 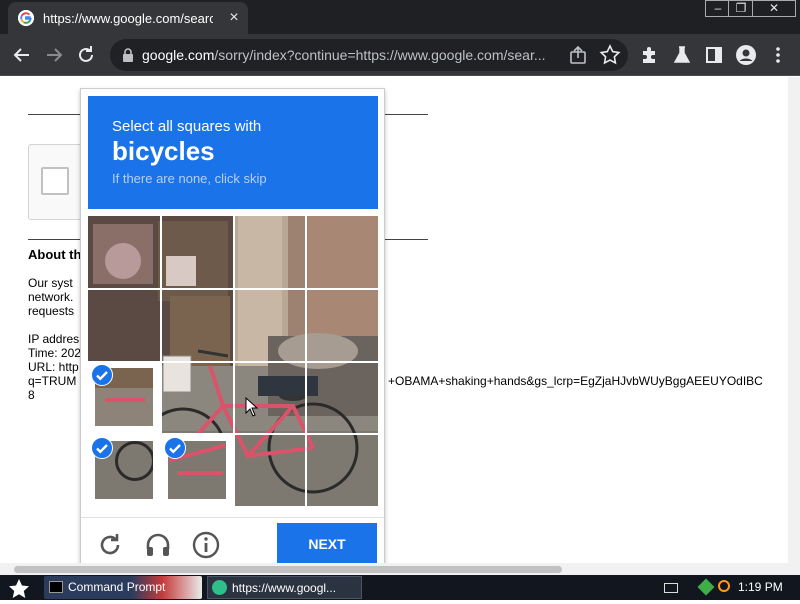 What do you see at coordinates (50, 283) in the screenshot?
I see `body-line: Our syst` at bounding box center [50, 283].